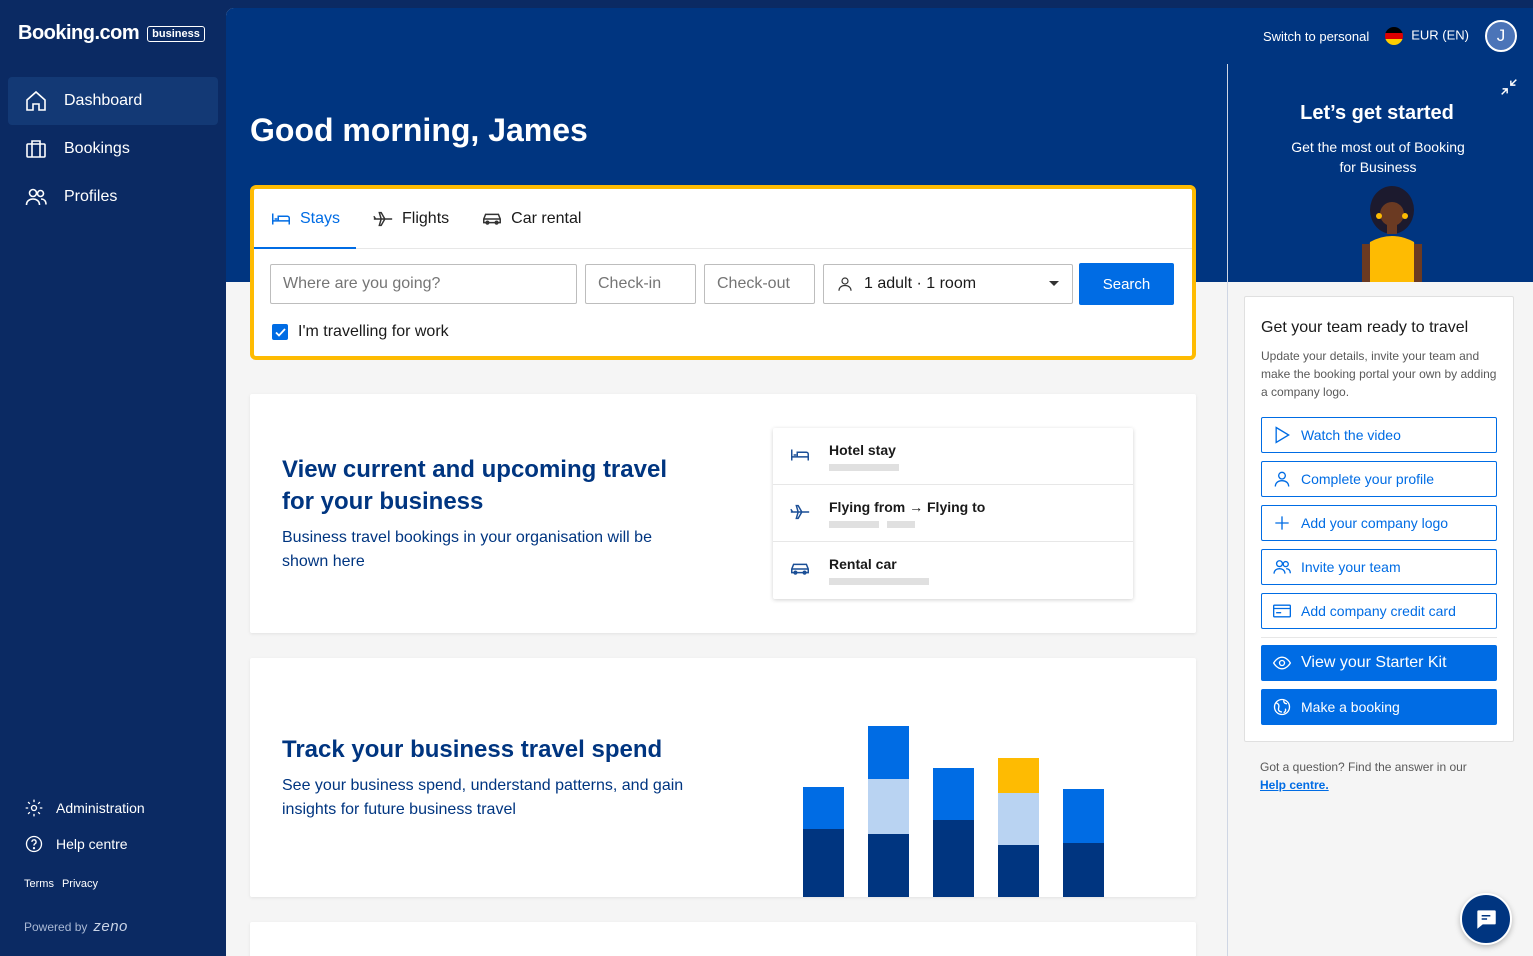 This screenshot has height=956, width=1533. Describe the element at coordinates (1385, 785) in the screenshot. I see `help-centre-link: Help centre.` at that location.